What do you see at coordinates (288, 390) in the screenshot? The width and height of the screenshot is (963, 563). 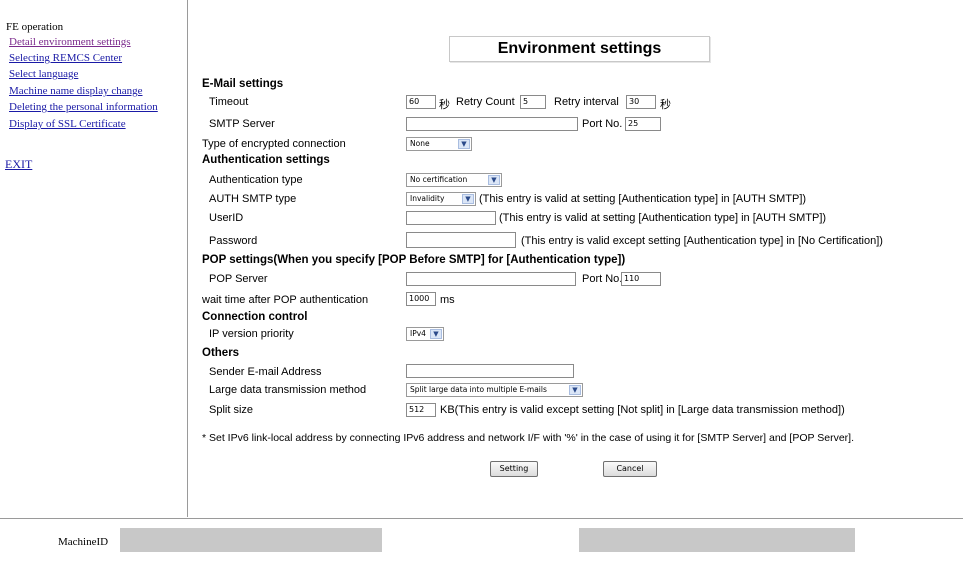 I see `large-data-method-label: Large data transmission method` at bounding box center [288, 390].